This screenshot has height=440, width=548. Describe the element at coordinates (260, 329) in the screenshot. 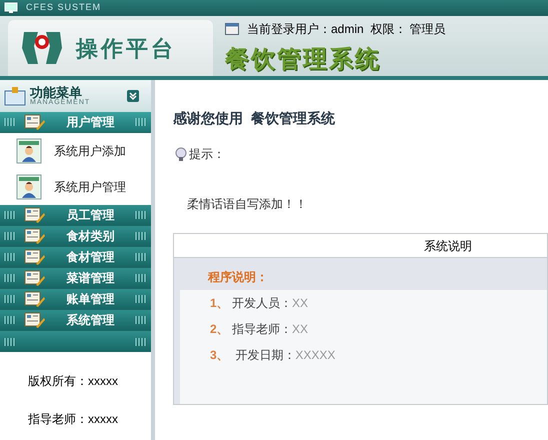

I see `info-line: 2、 指导老师：XX` at that location.